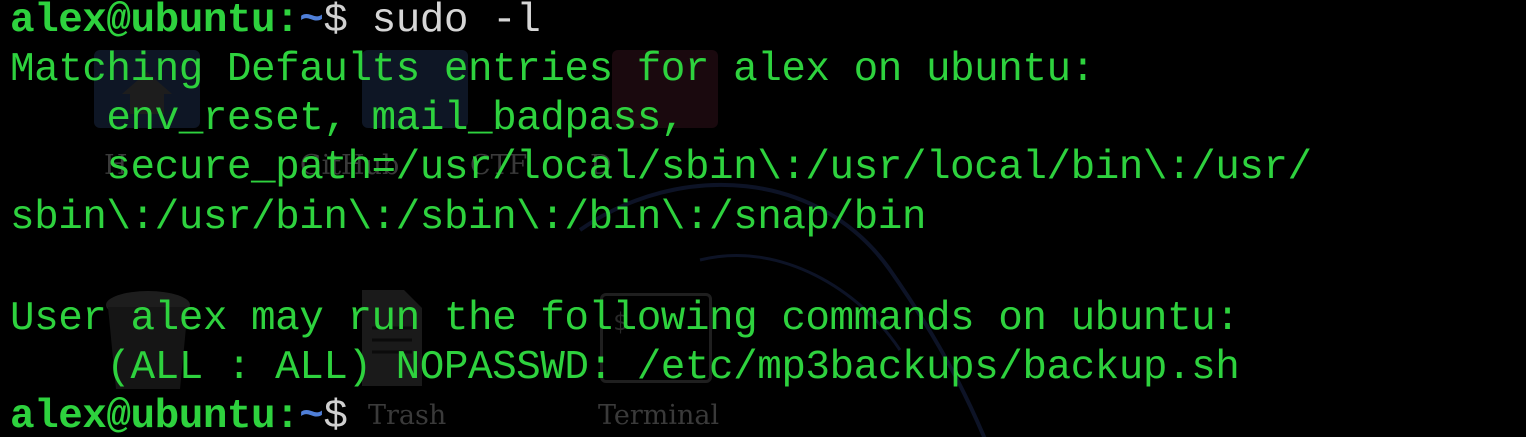 This screenshot has height=437, width=1526. Describe the element at coordinates (335, 22) in the screenshot. I see `prompt-symbol: $` at that location.